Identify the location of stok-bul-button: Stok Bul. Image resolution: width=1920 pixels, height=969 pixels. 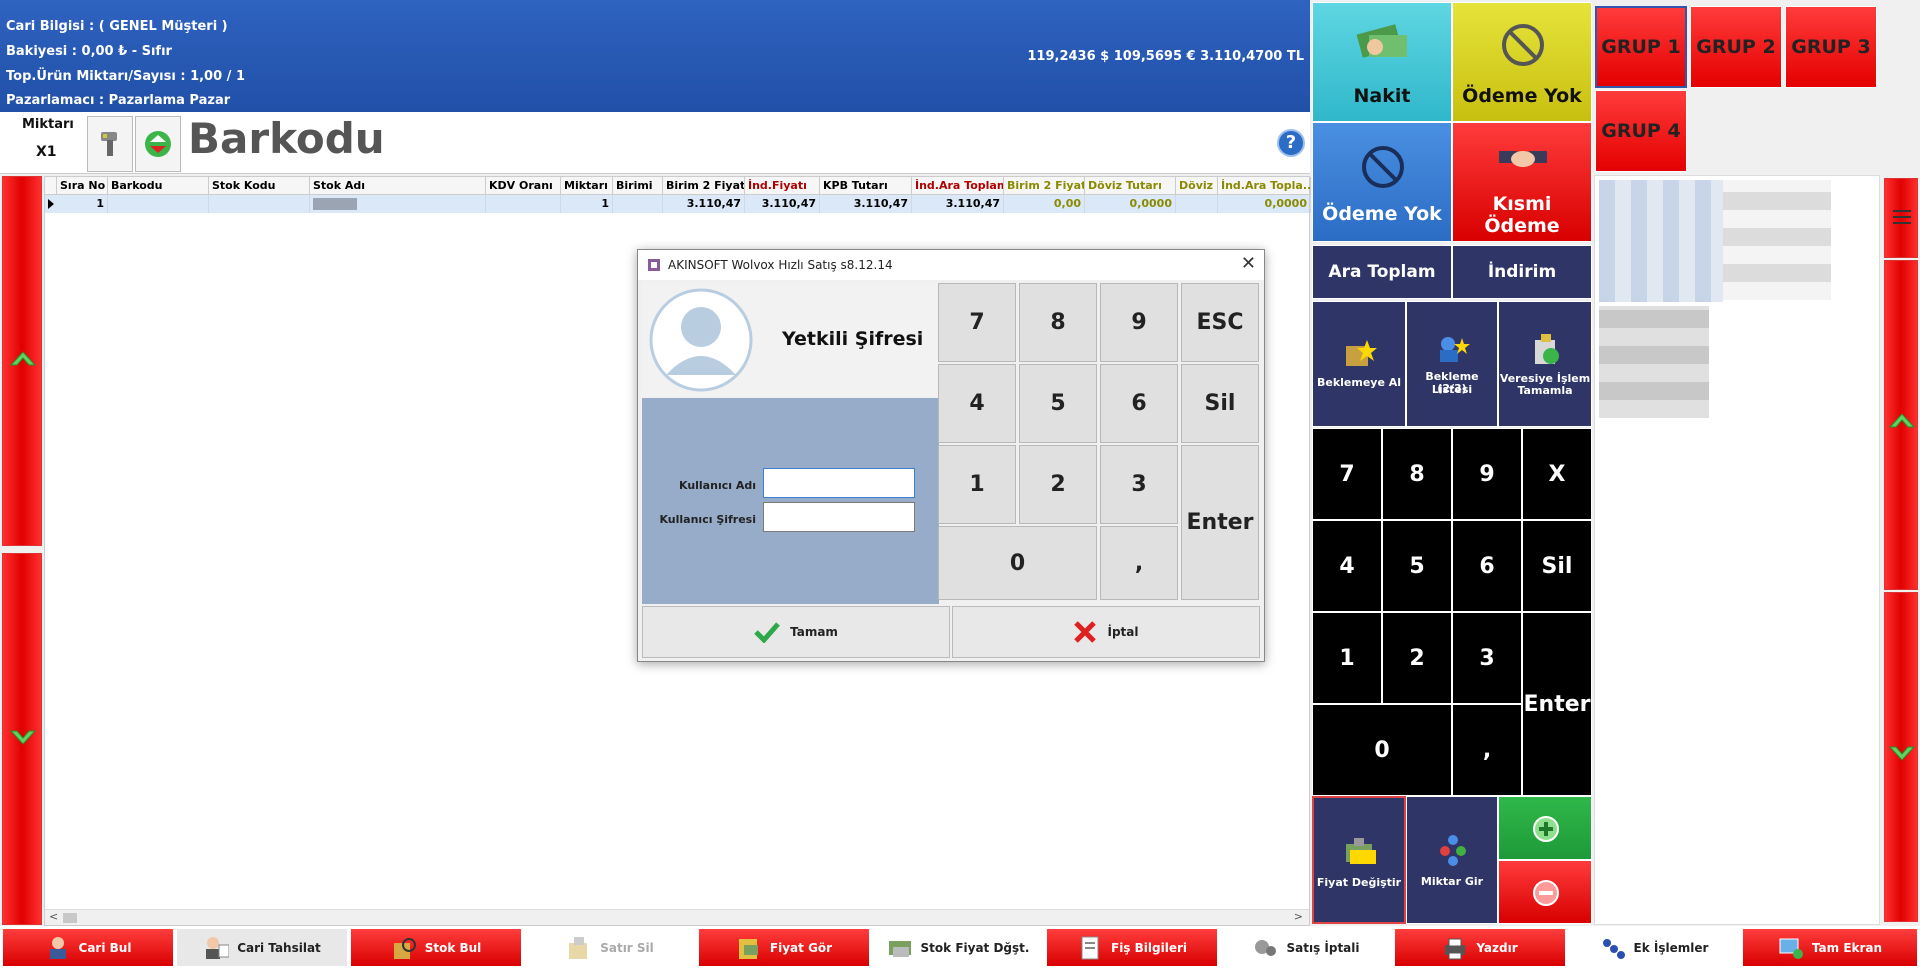
(436, 947).